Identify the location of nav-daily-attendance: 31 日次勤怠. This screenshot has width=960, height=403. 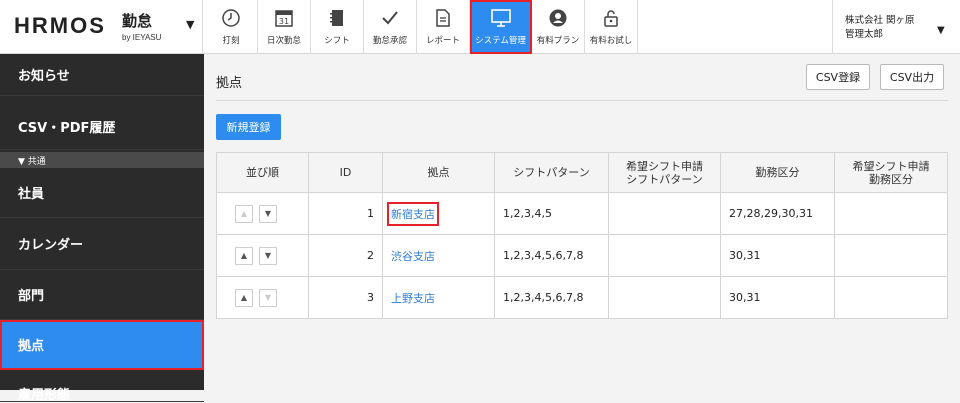
(284, 27).